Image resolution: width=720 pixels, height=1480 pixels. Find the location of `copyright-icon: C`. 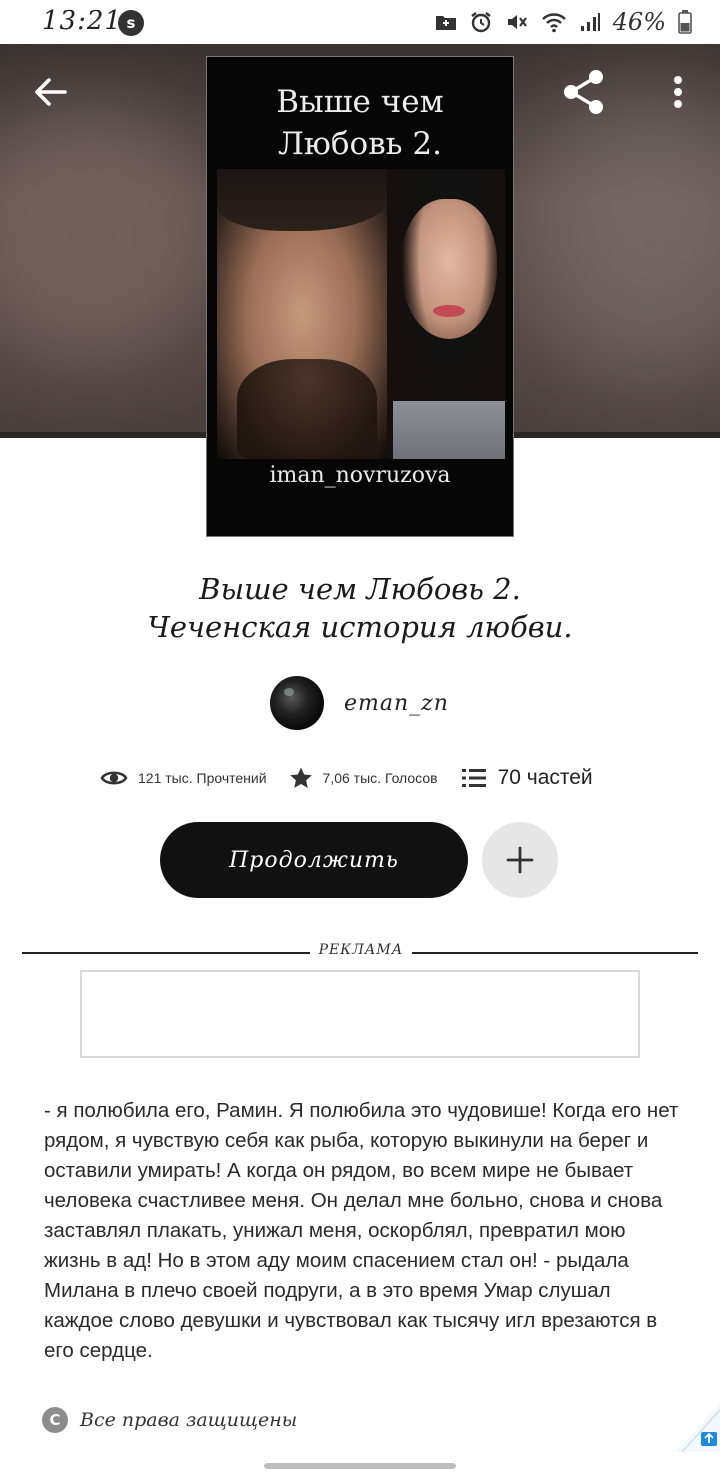

copyright-icon: C is located at coordinates (55, 1420).